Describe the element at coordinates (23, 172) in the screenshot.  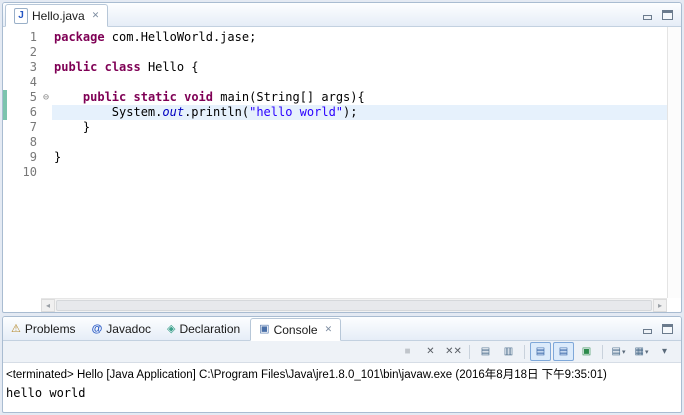
I see `line-number: 10` at that location.